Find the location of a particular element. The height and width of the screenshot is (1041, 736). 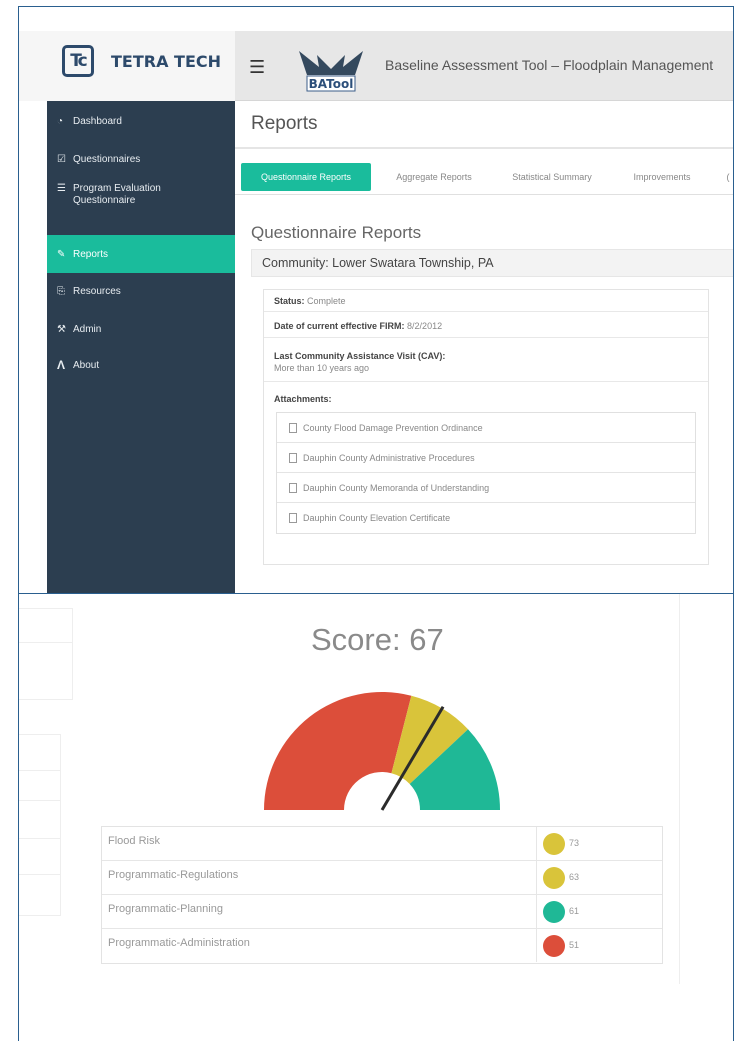

score-cell: 63 is located at coordinates (600, 877).